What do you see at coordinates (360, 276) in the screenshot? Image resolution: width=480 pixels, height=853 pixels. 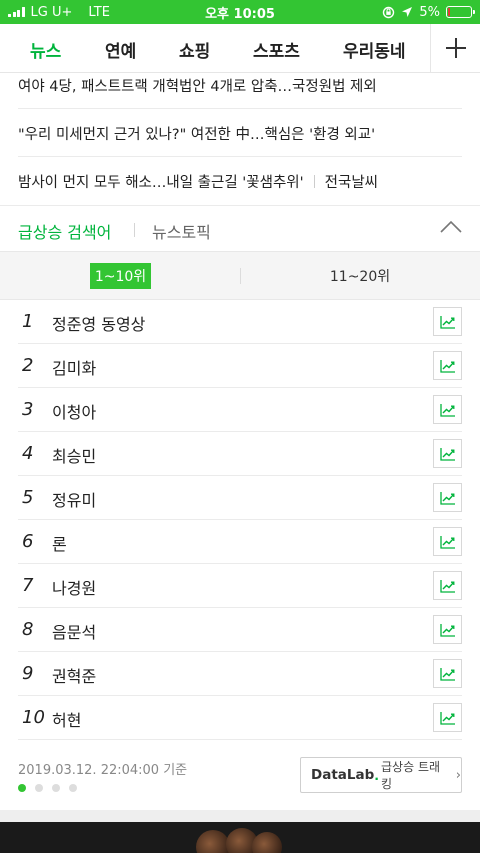 I see `page-11-20-button: 11~20위` at bounding box center [360, 276].